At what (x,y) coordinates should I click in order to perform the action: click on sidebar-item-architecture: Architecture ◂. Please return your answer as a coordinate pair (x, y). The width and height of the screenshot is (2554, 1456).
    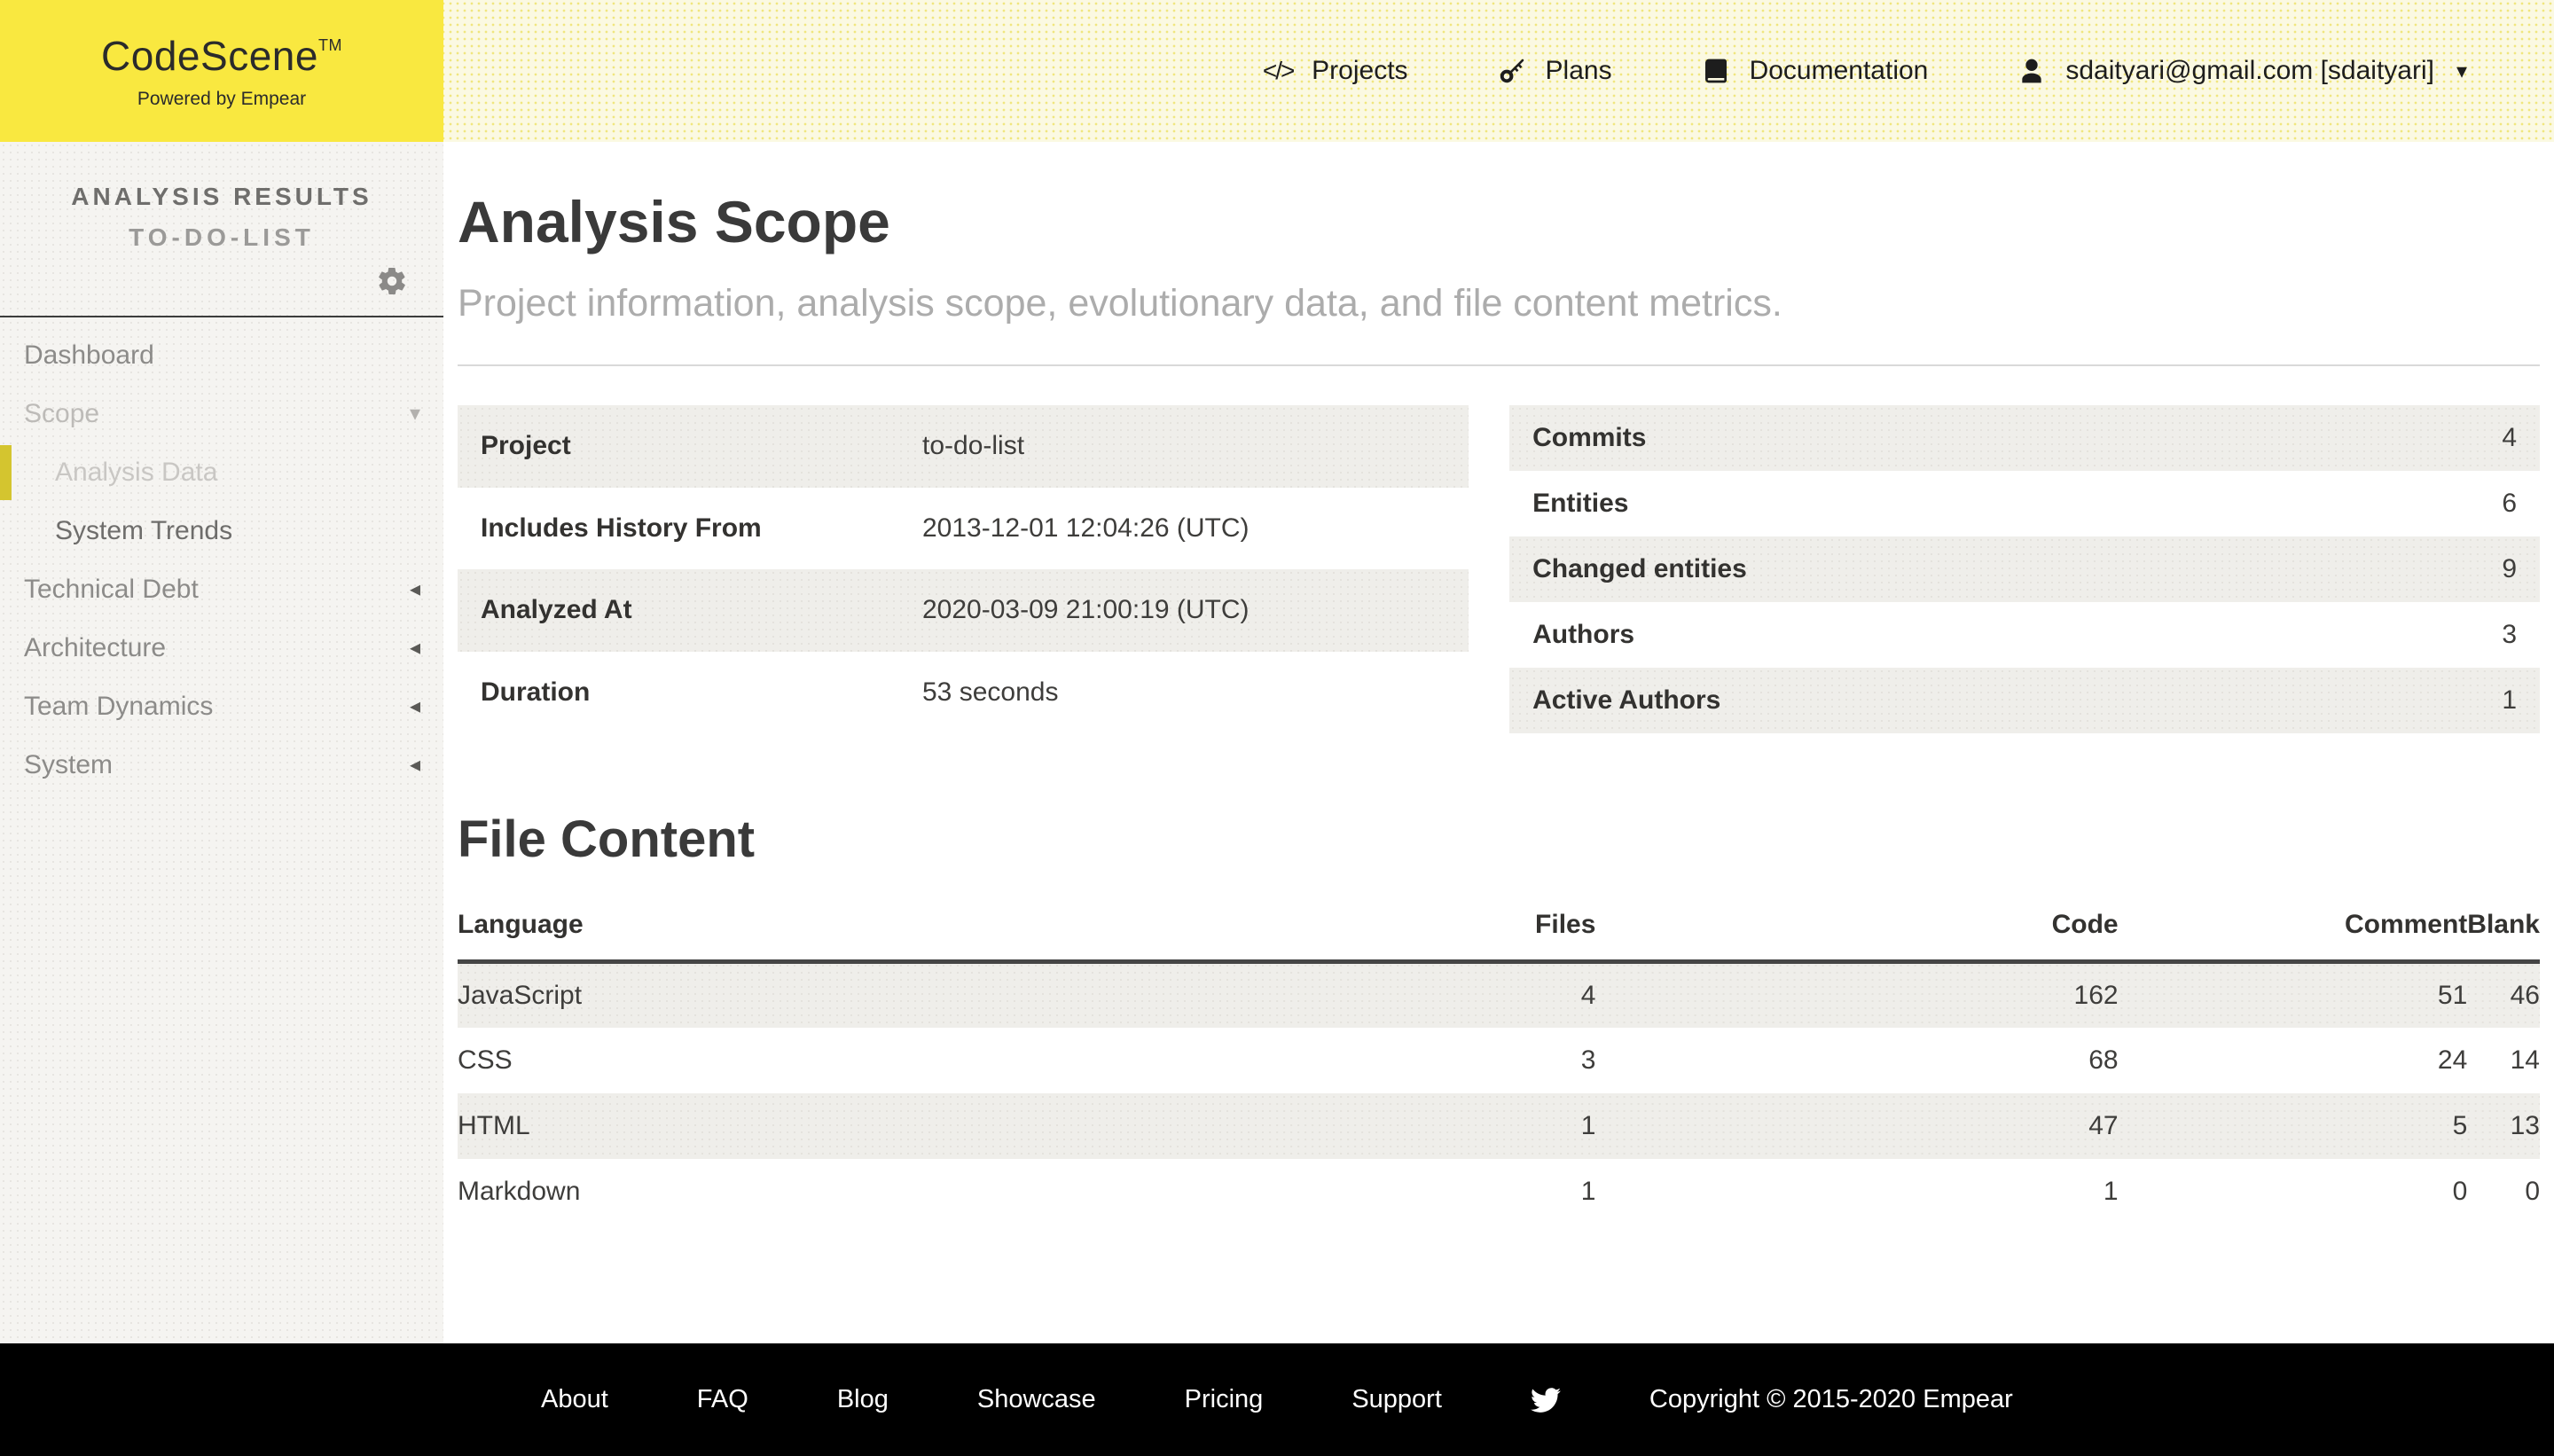
    Looking at the image, I should click on (221, 648).